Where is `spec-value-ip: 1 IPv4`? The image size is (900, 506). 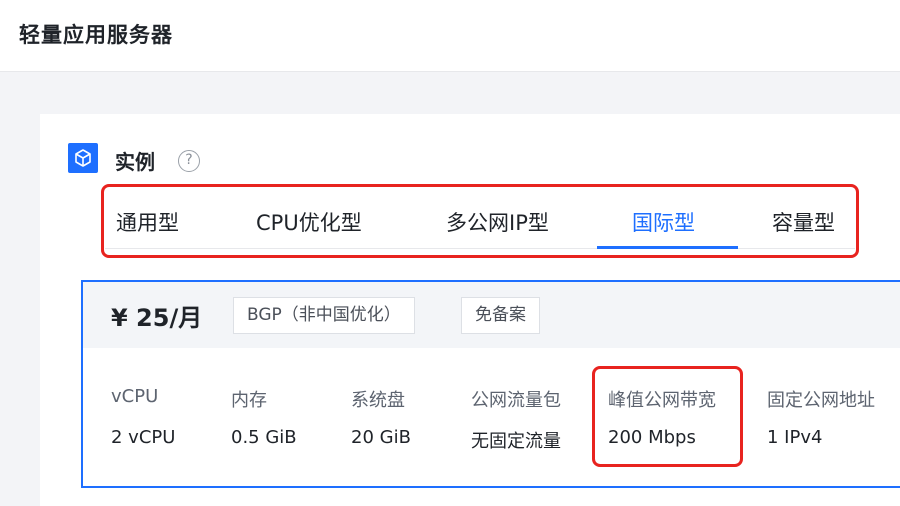
spec-value-ip: 1 IPv4 is located at coordinates (795, 437).